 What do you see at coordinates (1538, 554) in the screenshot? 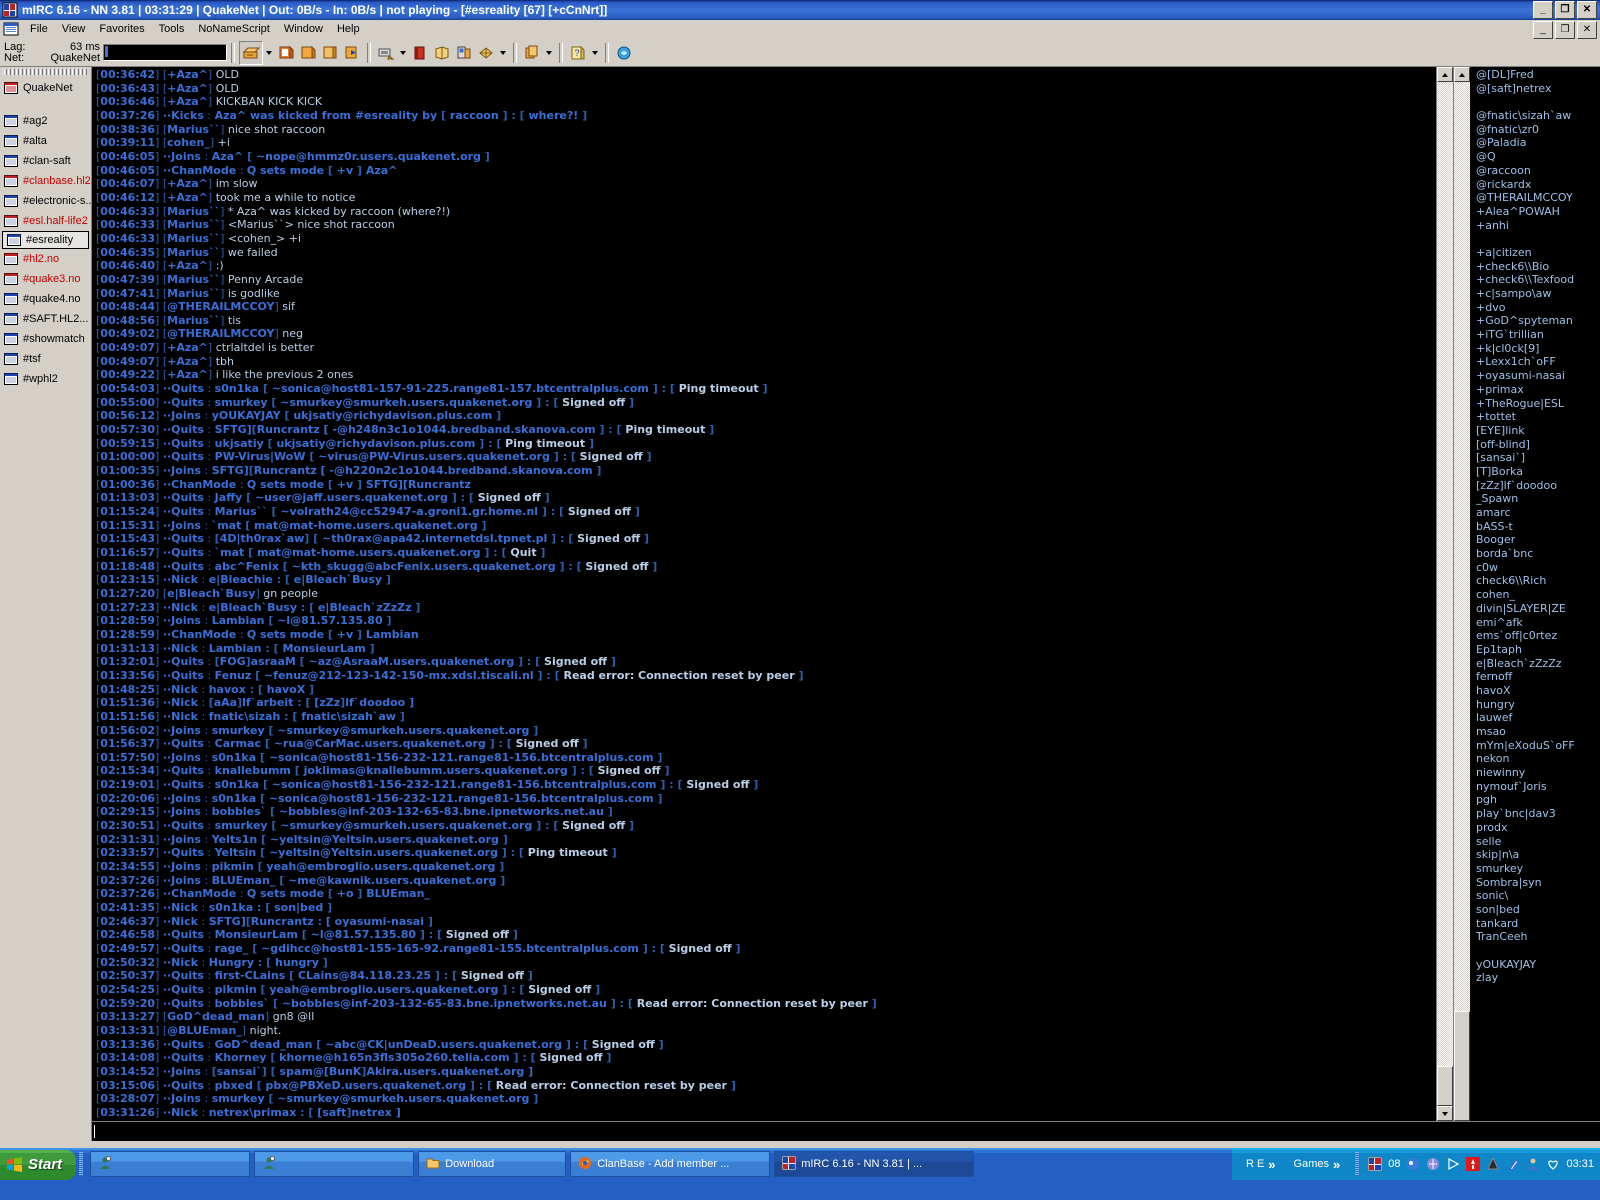
I see `nick-list-item: borda`bnc` at bounding box center [1538, 554].